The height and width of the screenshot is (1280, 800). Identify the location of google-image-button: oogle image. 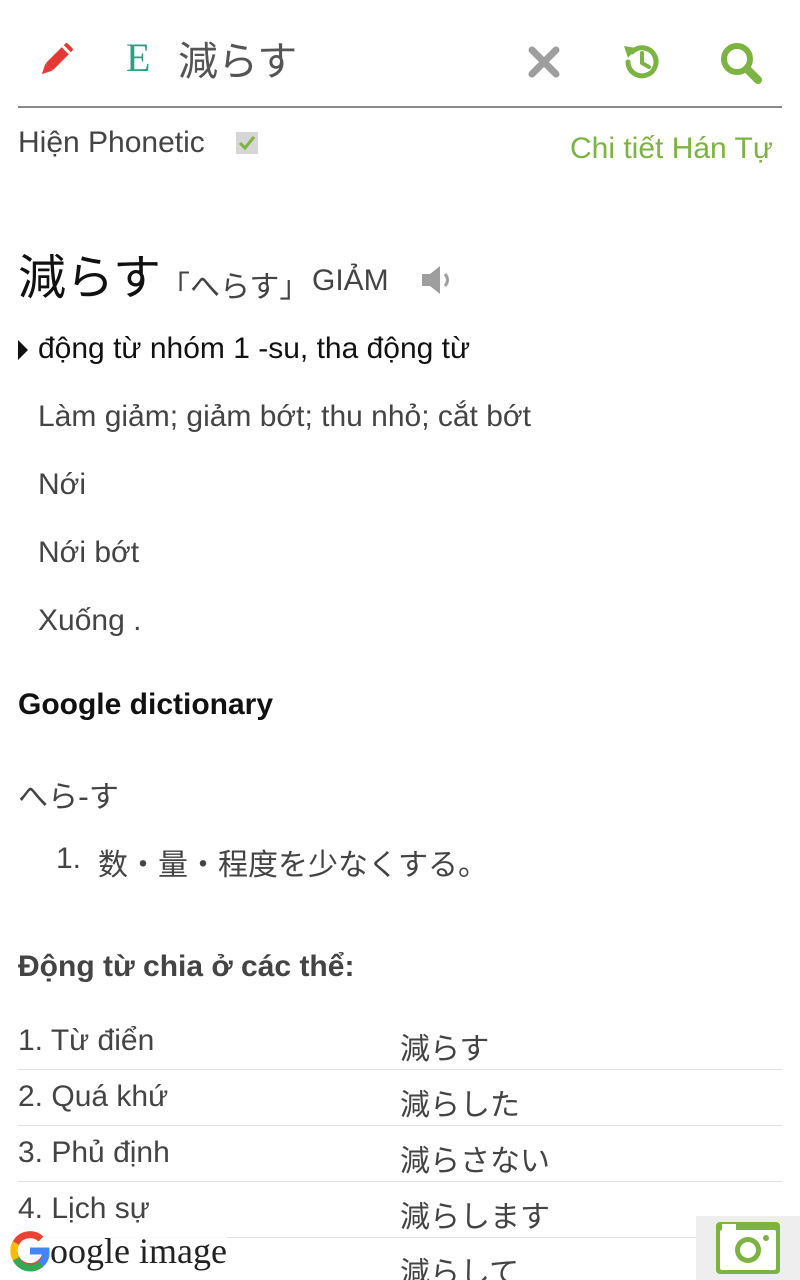
(117, 1251).